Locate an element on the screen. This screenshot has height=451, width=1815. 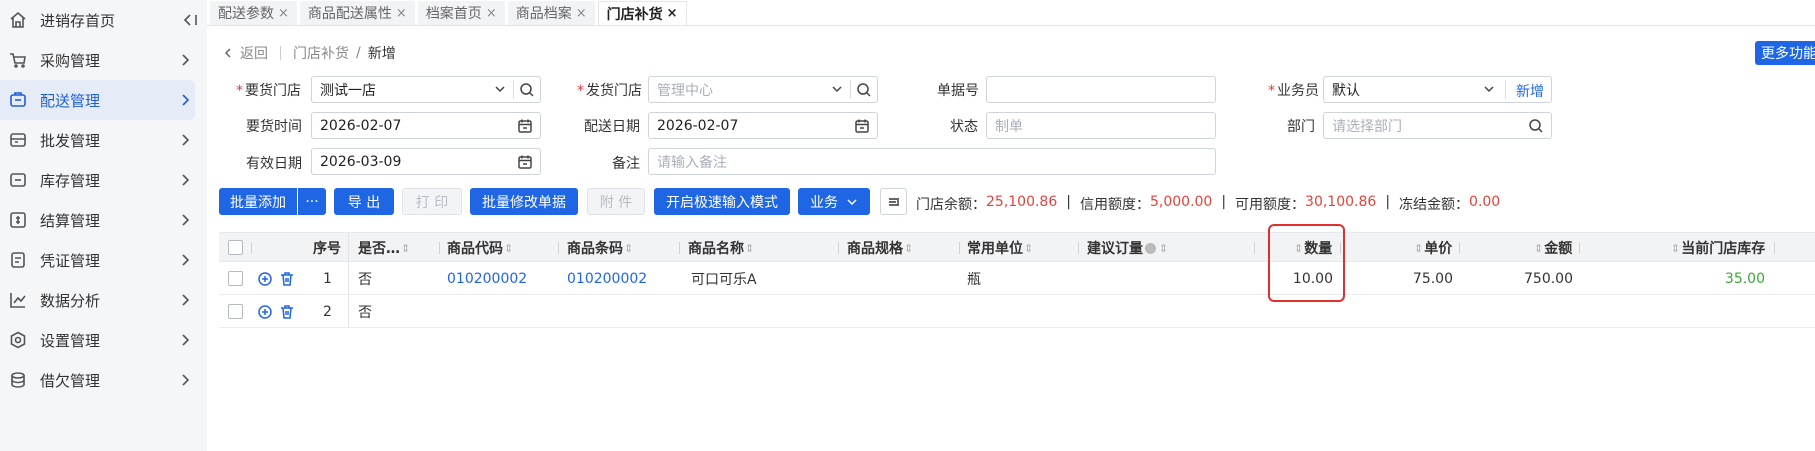
ship-store-select: 管理中心 is located at coordinates (763, 89).